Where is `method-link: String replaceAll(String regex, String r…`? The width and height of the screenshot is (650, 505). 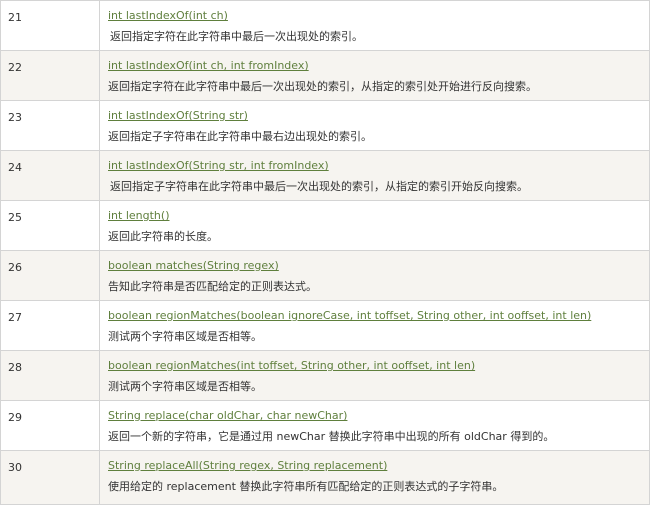 method-link: String replaceAll(String regex, String r… is located at coordinates (247, 465).